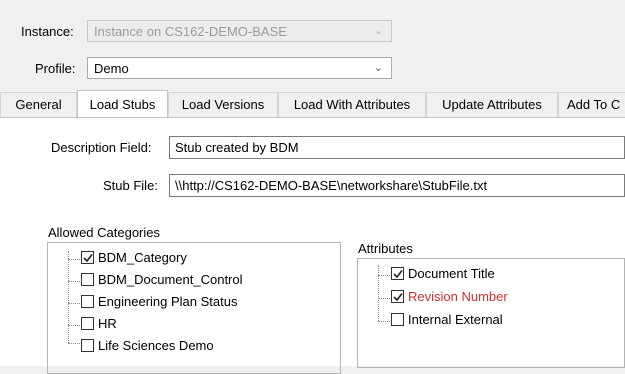  What do you see at coordinates (122, 104) in the screenshot?
I see `tab-load-stubs: Load Stubs` at bounding box center [122, 104].